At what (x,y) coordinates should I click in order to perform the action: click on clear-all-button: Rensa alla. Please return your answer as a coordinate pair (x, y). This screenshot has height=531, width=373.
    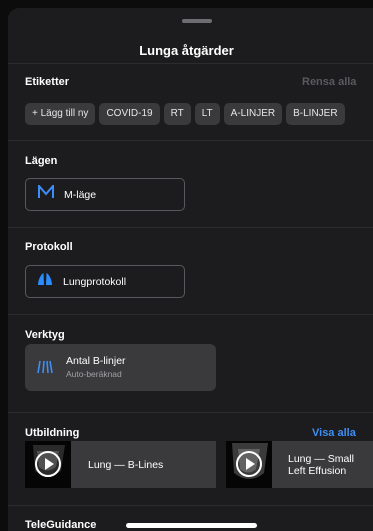
    Looking at the image, I should click on (329, 82).